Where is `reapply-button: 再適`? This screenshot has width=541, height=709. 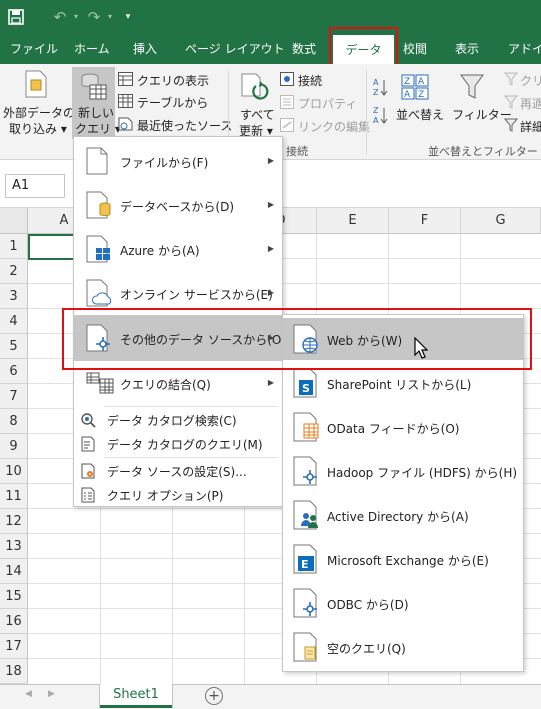 reapply-button: 再適 is located at coordinates (530, 103).